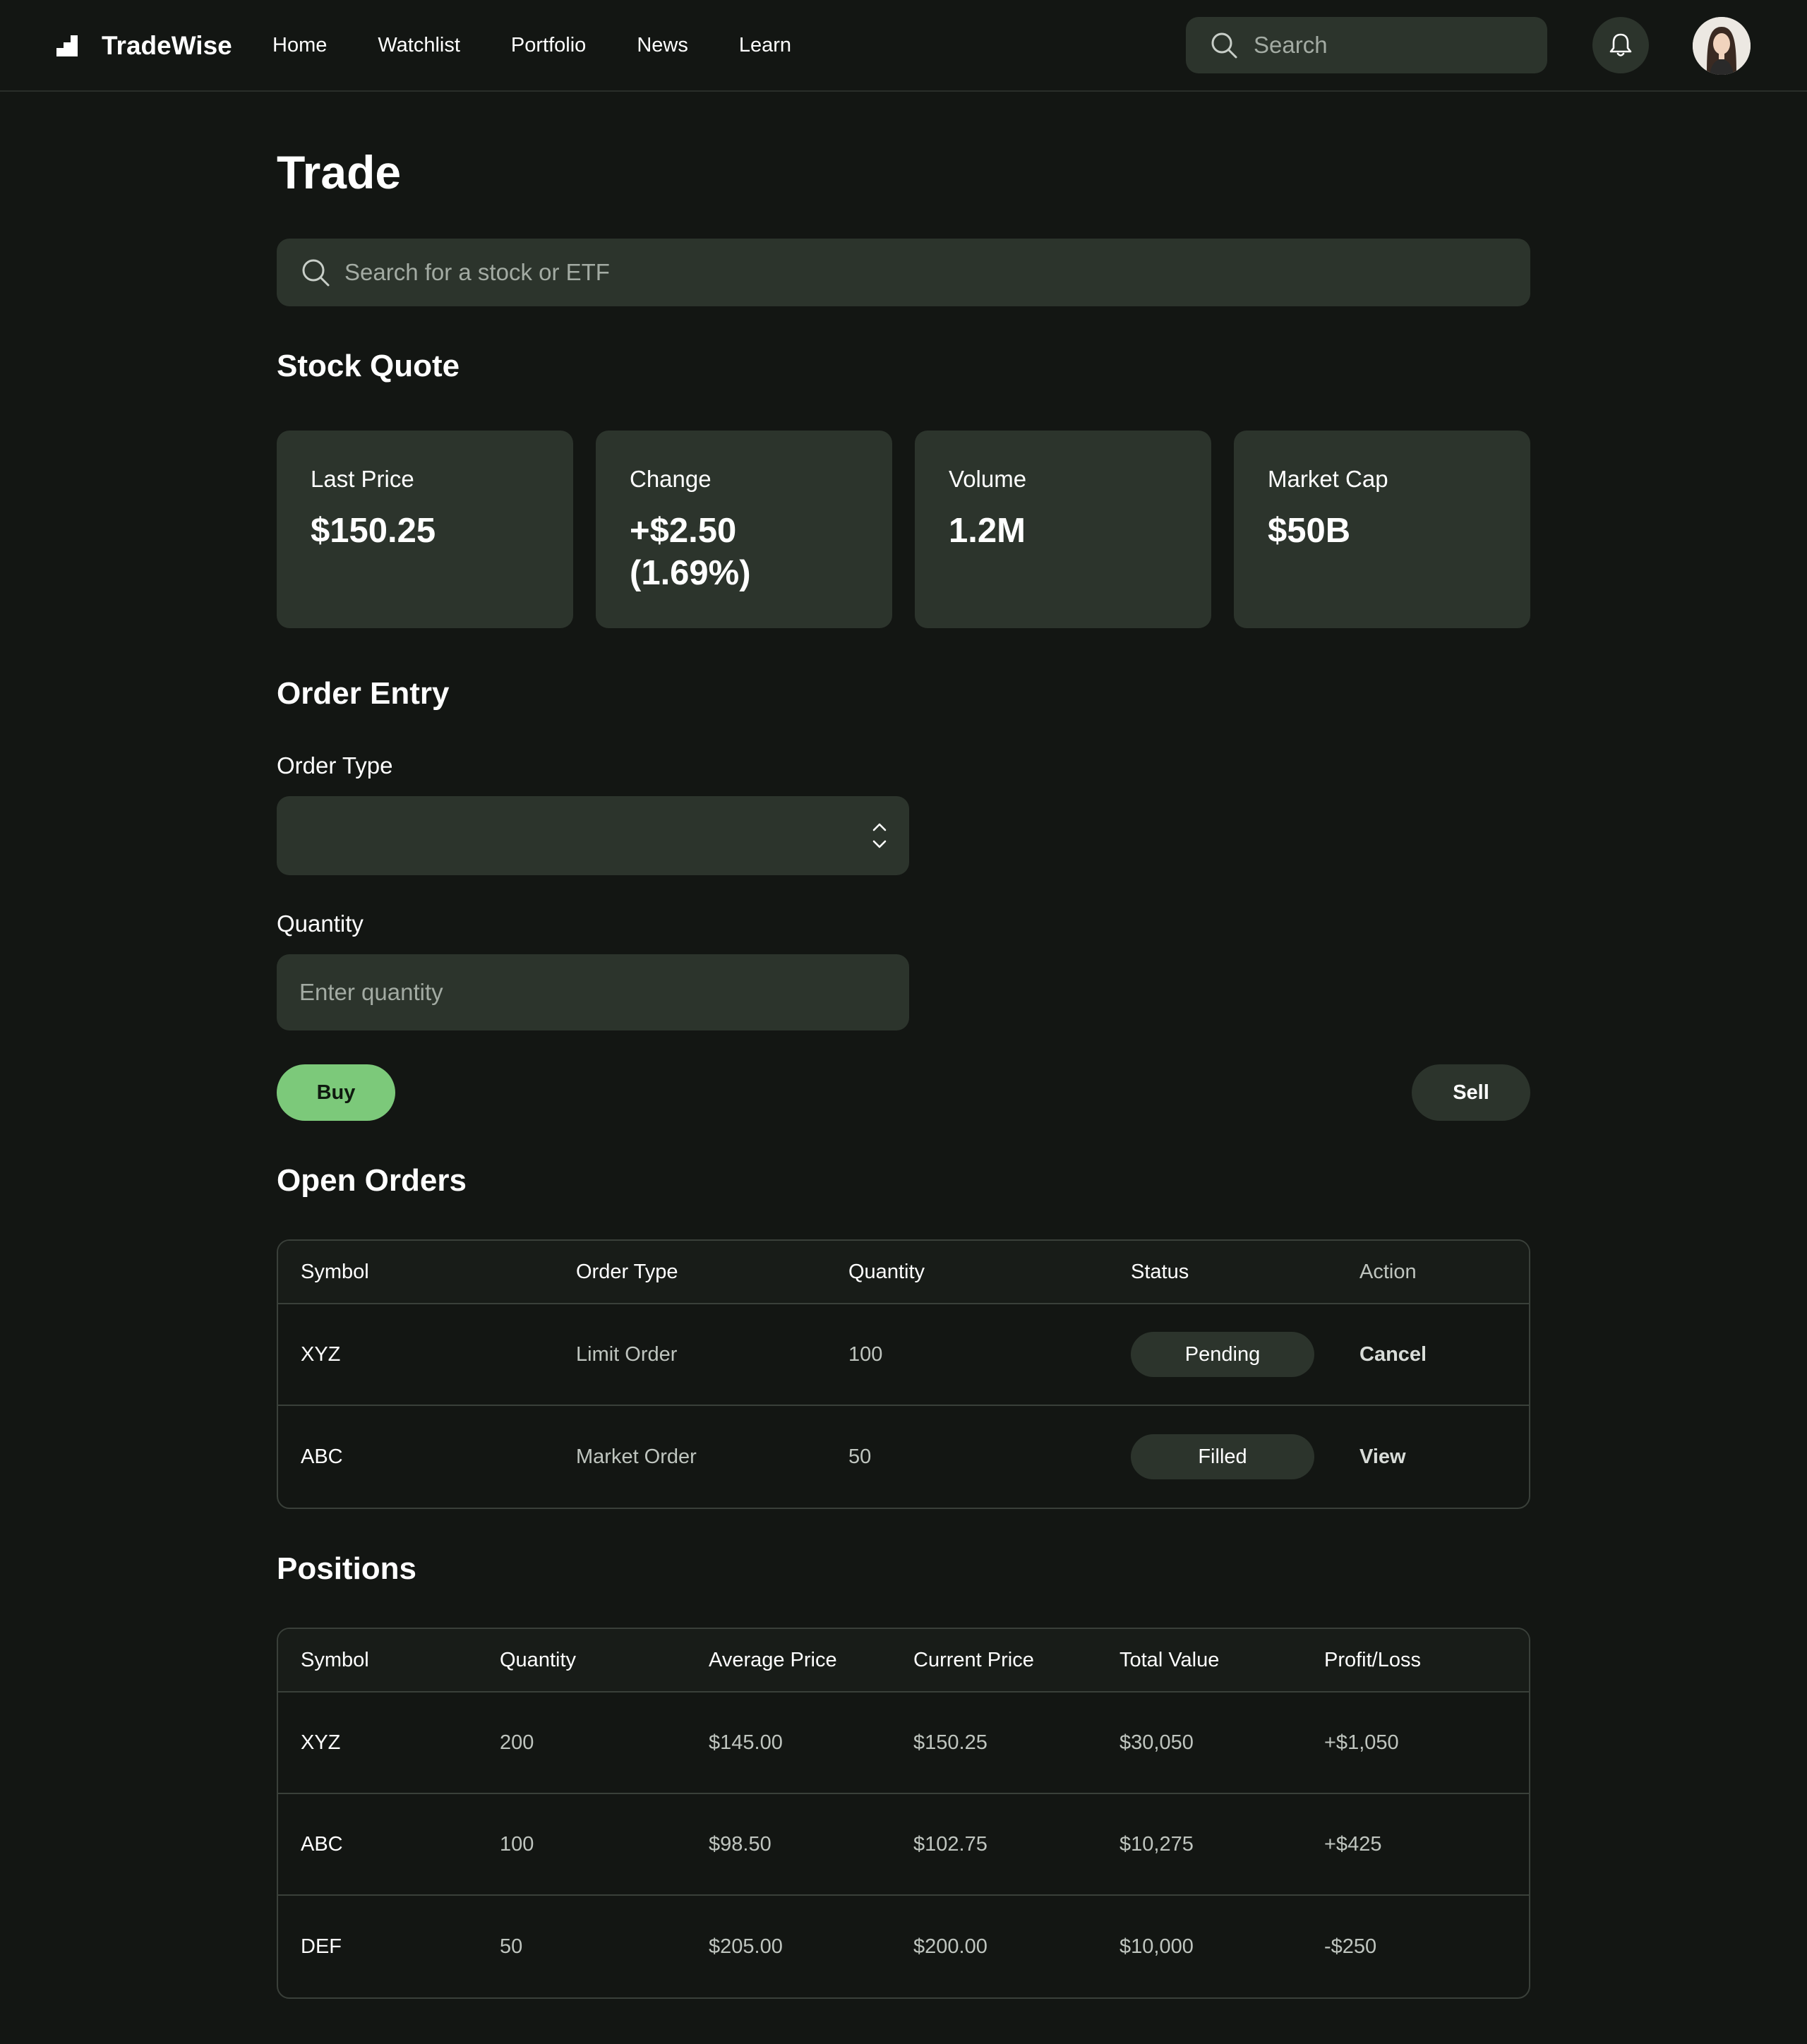 The image size is (1807, 2044). Describe the element at coordinates (1222, 1272) in the screenshot. I see `column-header: Status` at that location.